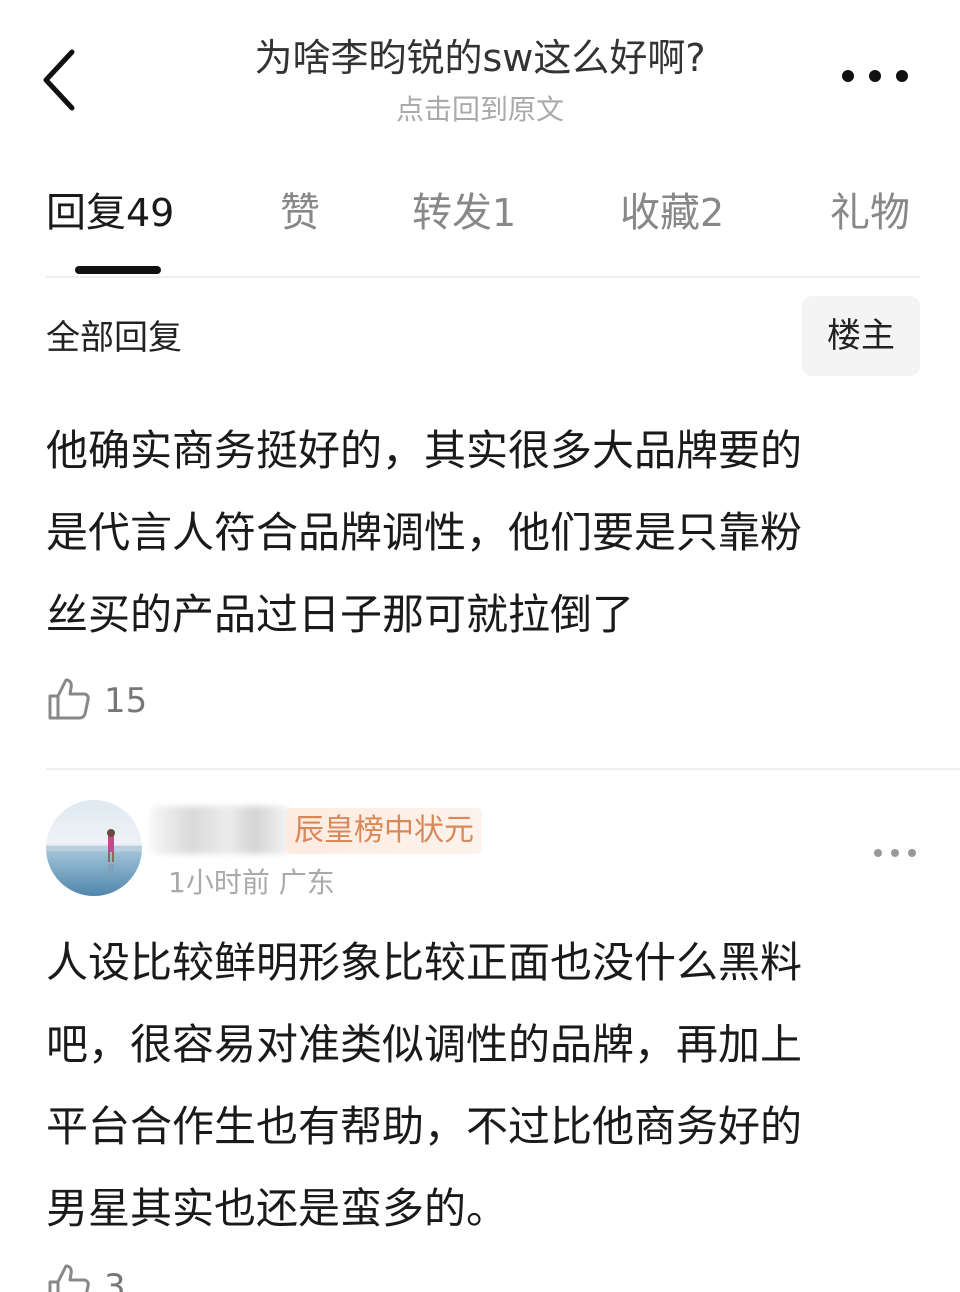 This screenshot has height=1292, width=960. I want to click on comment-line: 是代言人符合品牌调性，他们要是只靠粉, so click(424, 532).